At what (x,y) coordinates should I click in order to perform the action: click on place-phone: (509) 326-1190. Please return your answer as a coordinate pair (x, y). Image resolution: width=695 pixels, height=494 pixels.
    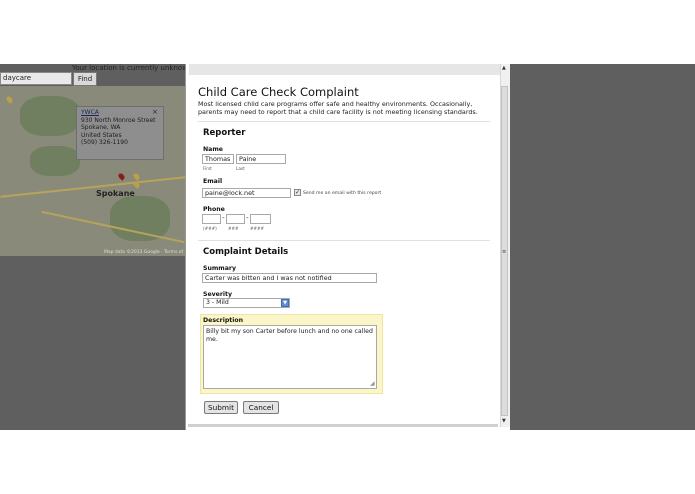
    Looking at the image, I should click on (104, 142).